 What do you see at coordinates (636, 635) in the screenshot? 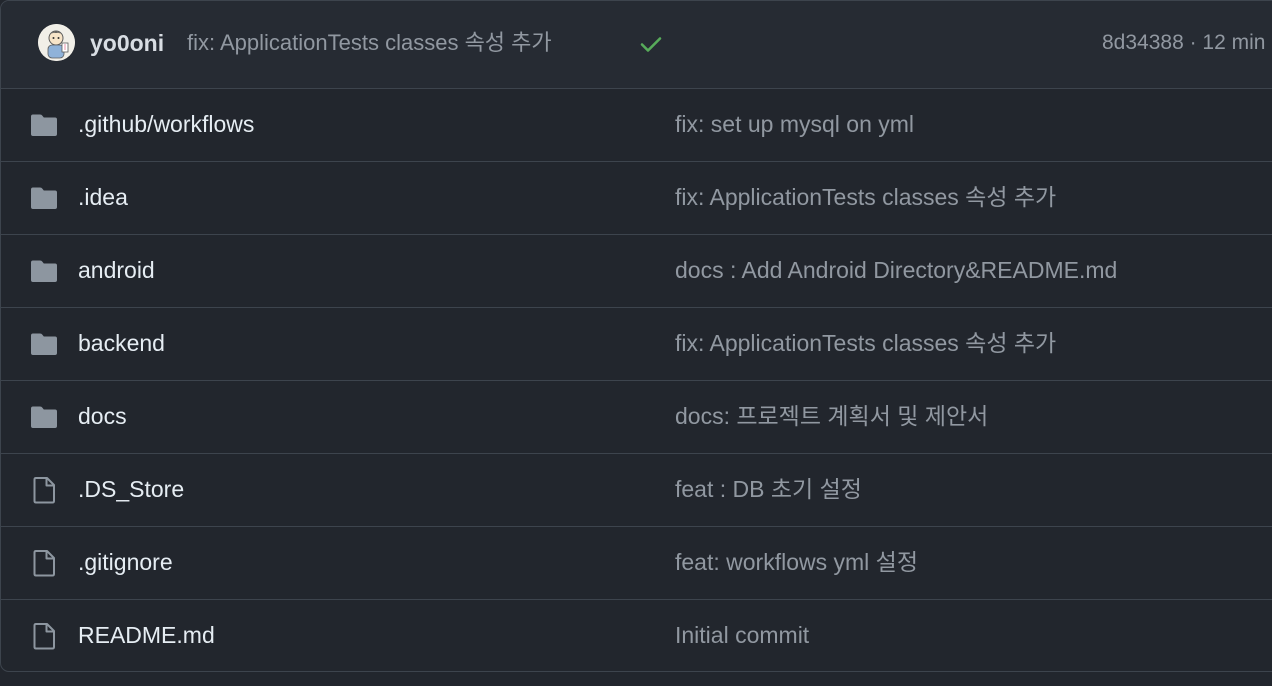
I see `file-row: README.md Initial commit` at bounding box center [636, 635].